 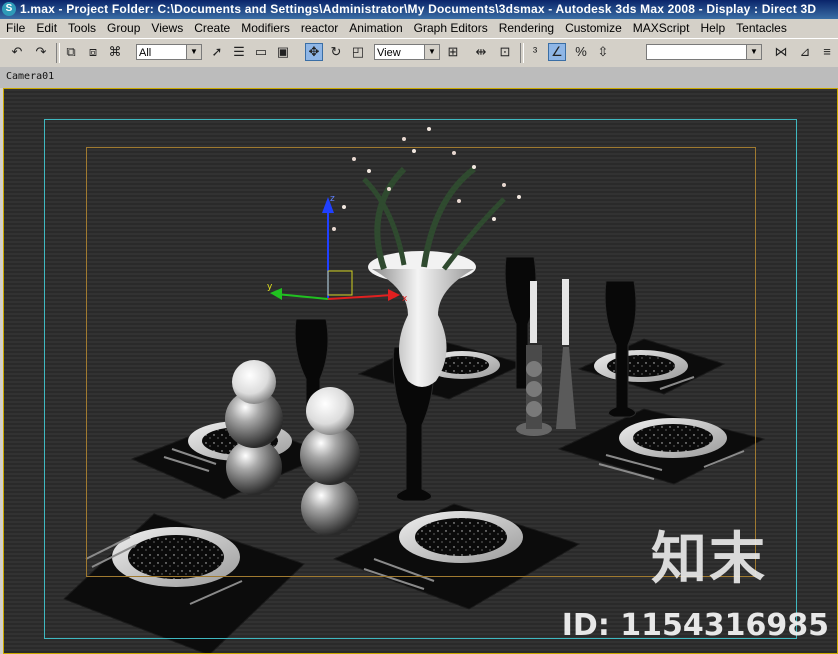 I want to click on rectangular-selection-icon: ▭, so click(x=261, y=52).